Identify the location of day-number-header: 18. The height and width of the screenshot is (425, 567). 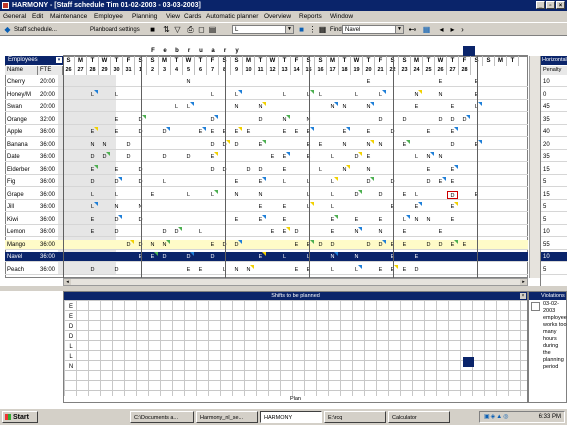
(345, 70).